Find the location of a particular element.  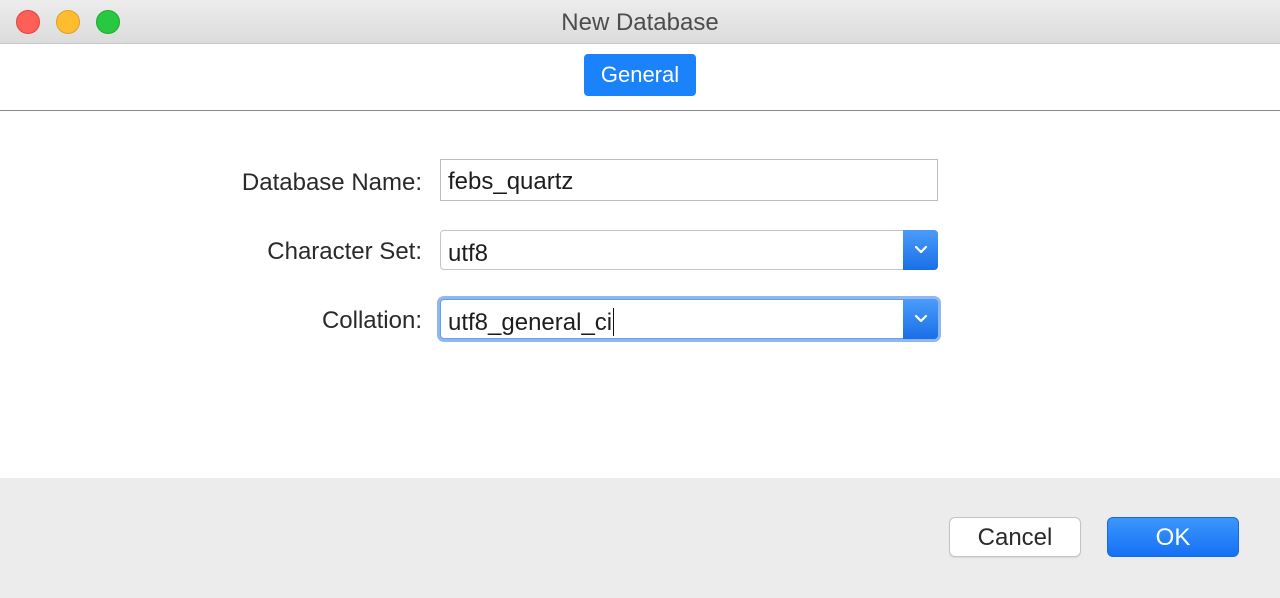

tab-bar: General is located at coordinates (640, 77).